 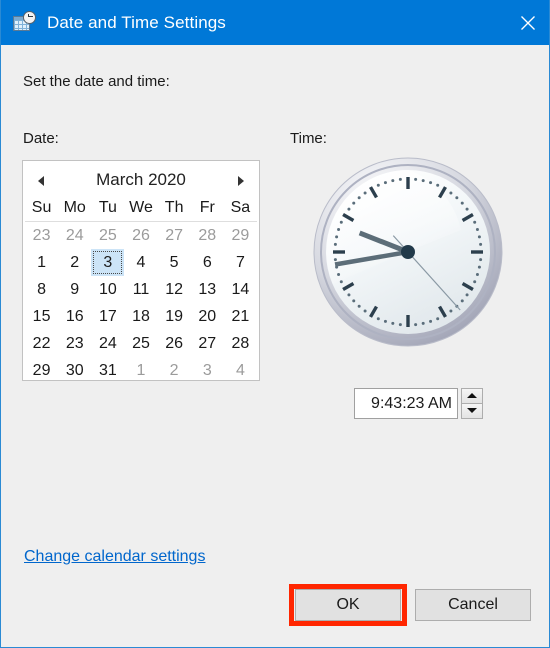 What do you see at coordinates (24, 22) in the screenshot?
I see `calendar-clock-icon` at bounding box center [24, 22].